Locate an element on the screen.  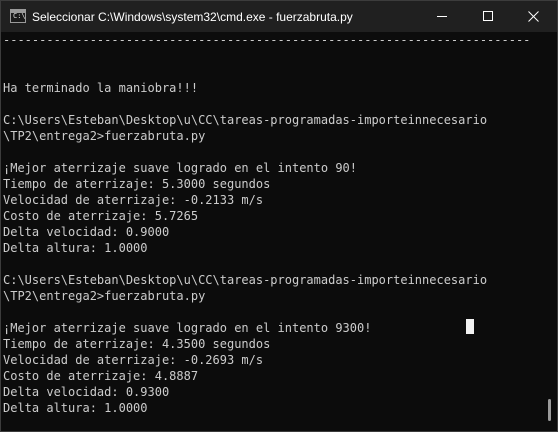
close-icon is located at coordinates (533, 16).